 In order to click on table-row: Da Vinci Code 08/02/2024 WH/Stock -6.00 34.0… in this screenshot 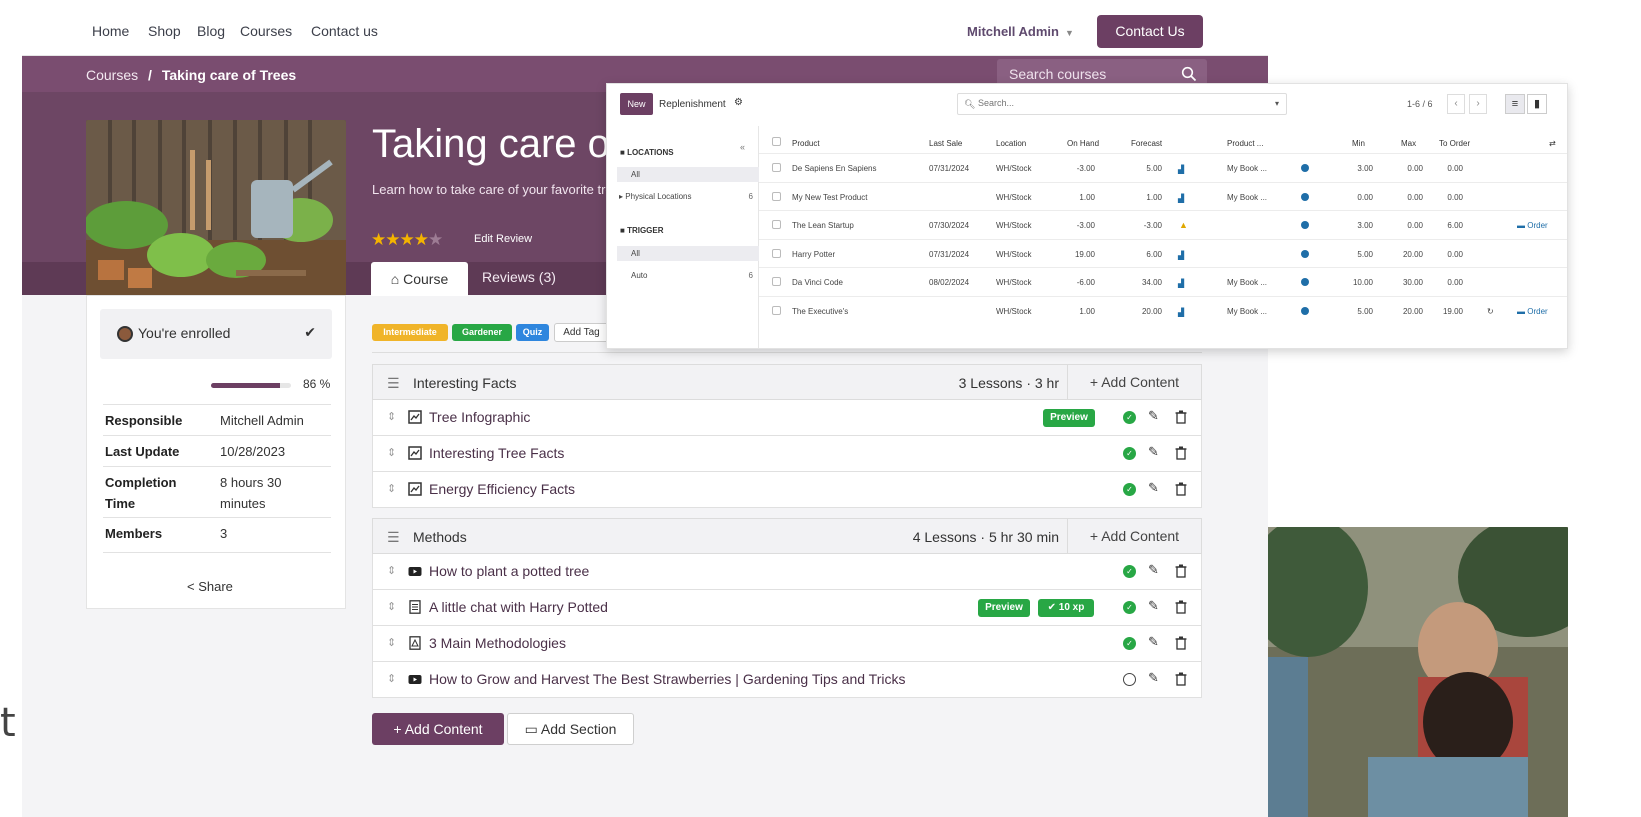, I will do `click(1163, 281)`.